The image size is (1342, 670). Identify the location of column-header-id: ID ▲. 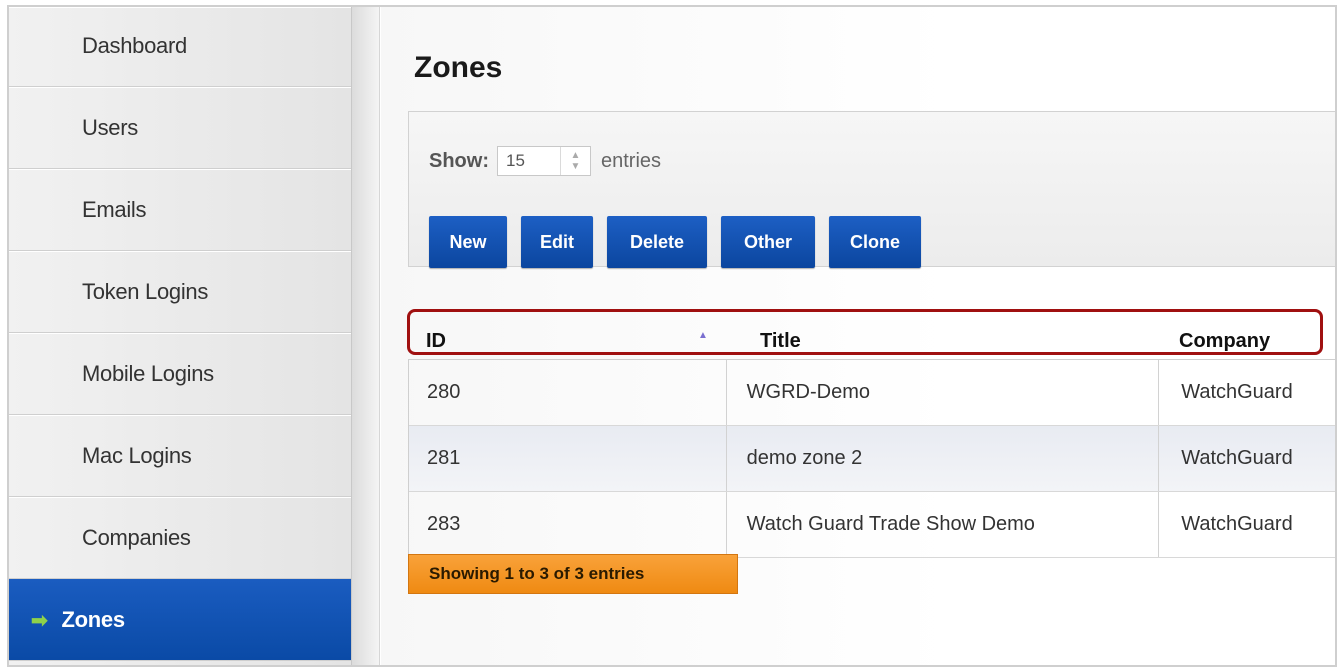
(573, 341).